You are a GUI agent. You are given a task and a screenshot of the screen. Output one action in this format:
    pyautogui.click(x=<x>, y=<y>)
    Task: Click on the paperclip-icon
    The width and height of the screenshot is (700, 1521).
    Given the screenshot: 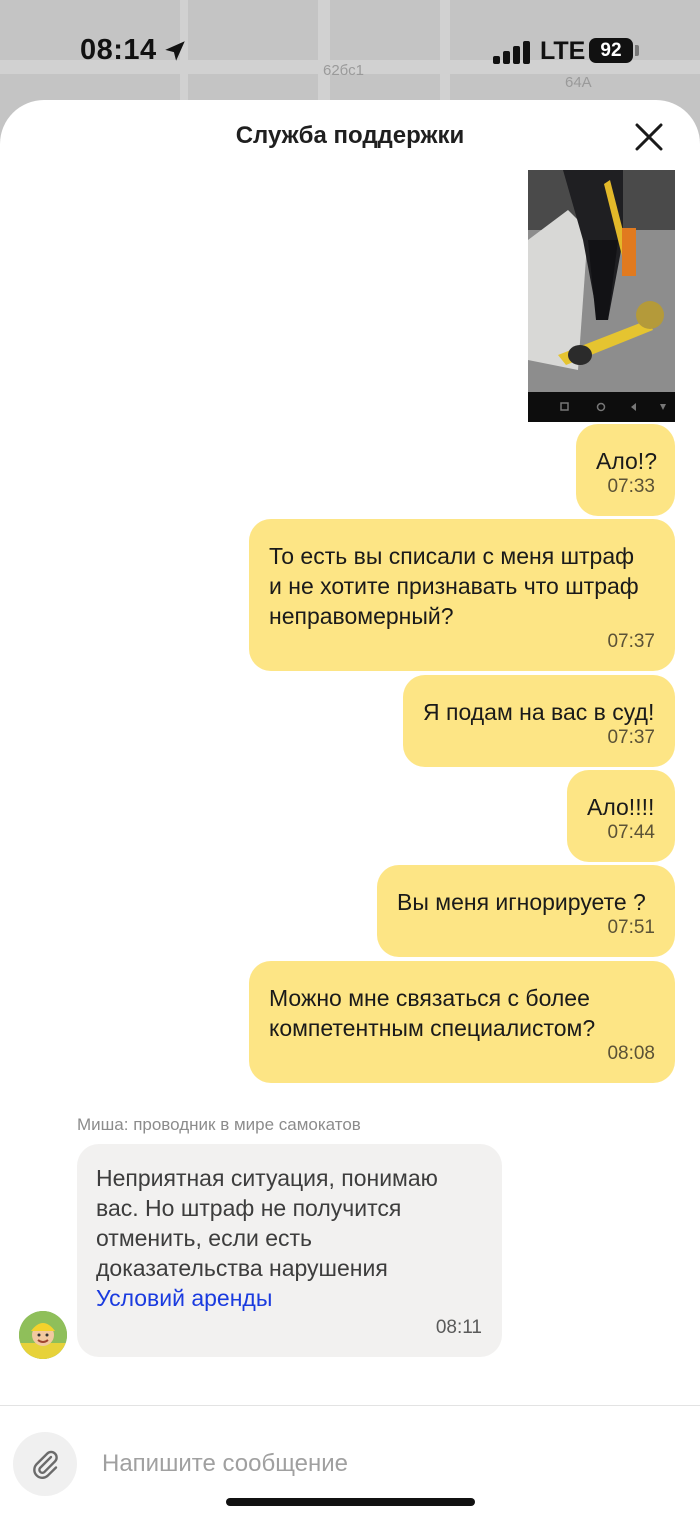 What is the action you would take?
    pyautogui.click(x=45, y=1464)
    